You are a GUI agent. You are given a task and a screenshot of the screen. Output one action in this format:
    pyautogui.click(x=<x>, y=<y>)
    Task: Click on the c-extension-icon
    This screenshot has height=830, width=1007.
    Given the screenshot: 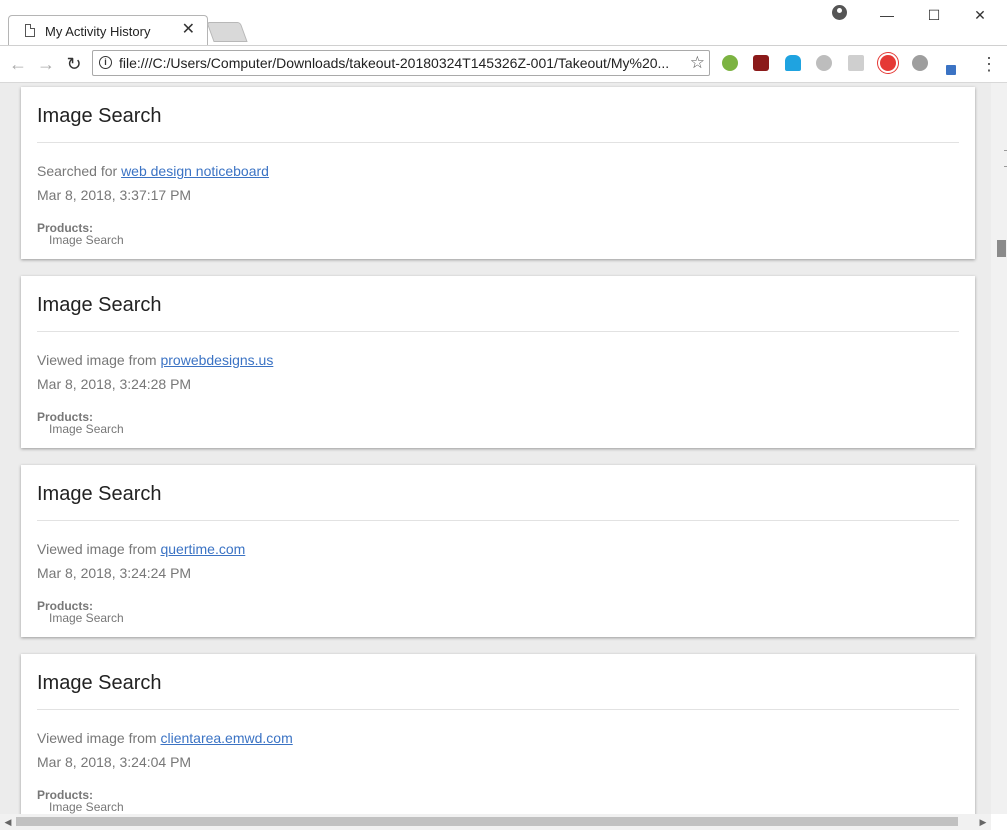 What is the action you would take?
    pyautogui.click(x=824, y=63)
    